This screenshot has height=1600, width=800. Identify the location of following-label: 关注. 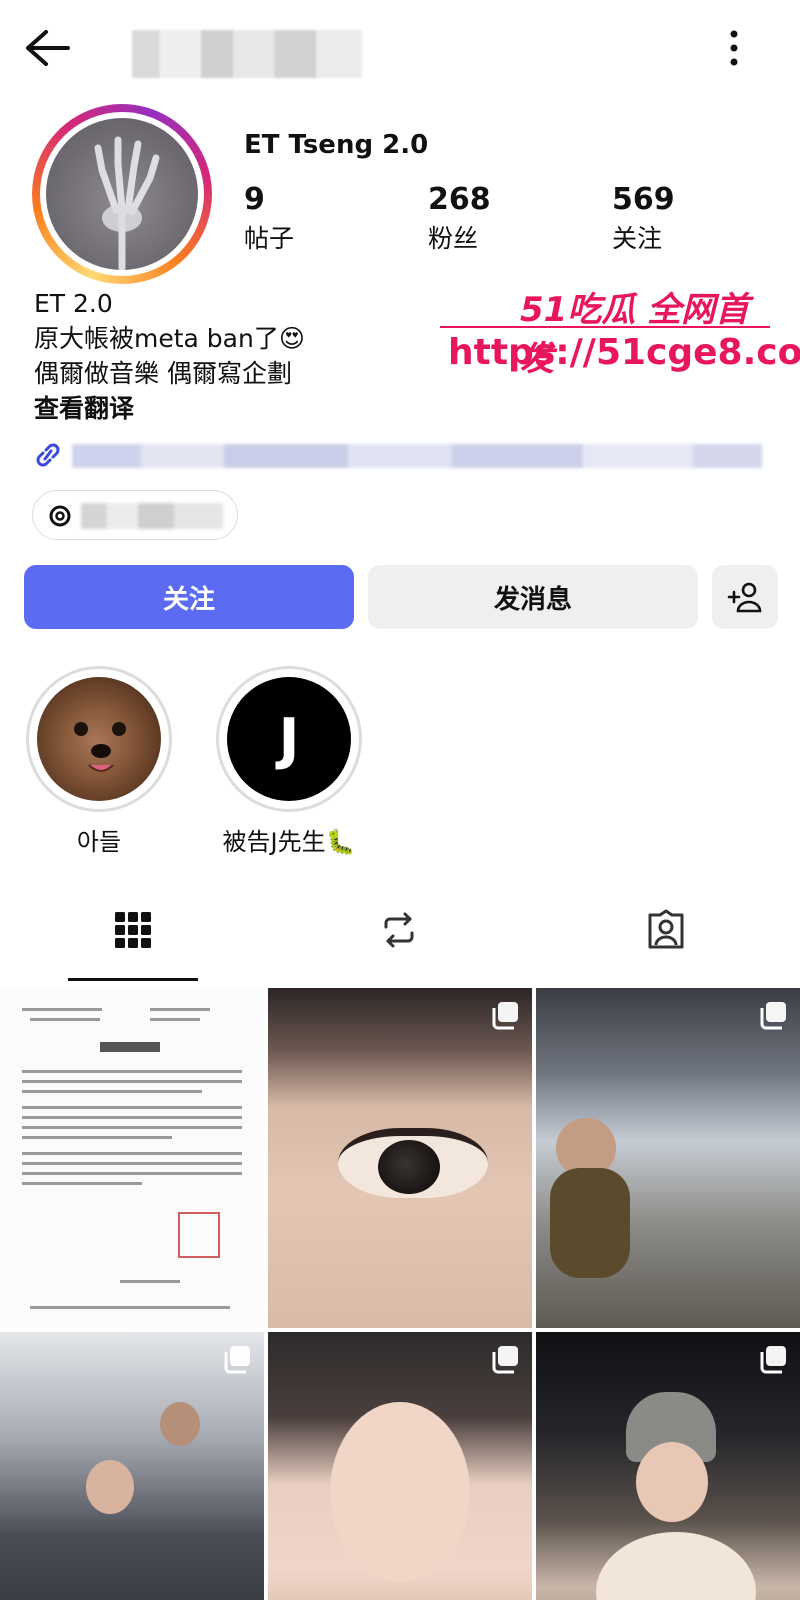
(637, 238).